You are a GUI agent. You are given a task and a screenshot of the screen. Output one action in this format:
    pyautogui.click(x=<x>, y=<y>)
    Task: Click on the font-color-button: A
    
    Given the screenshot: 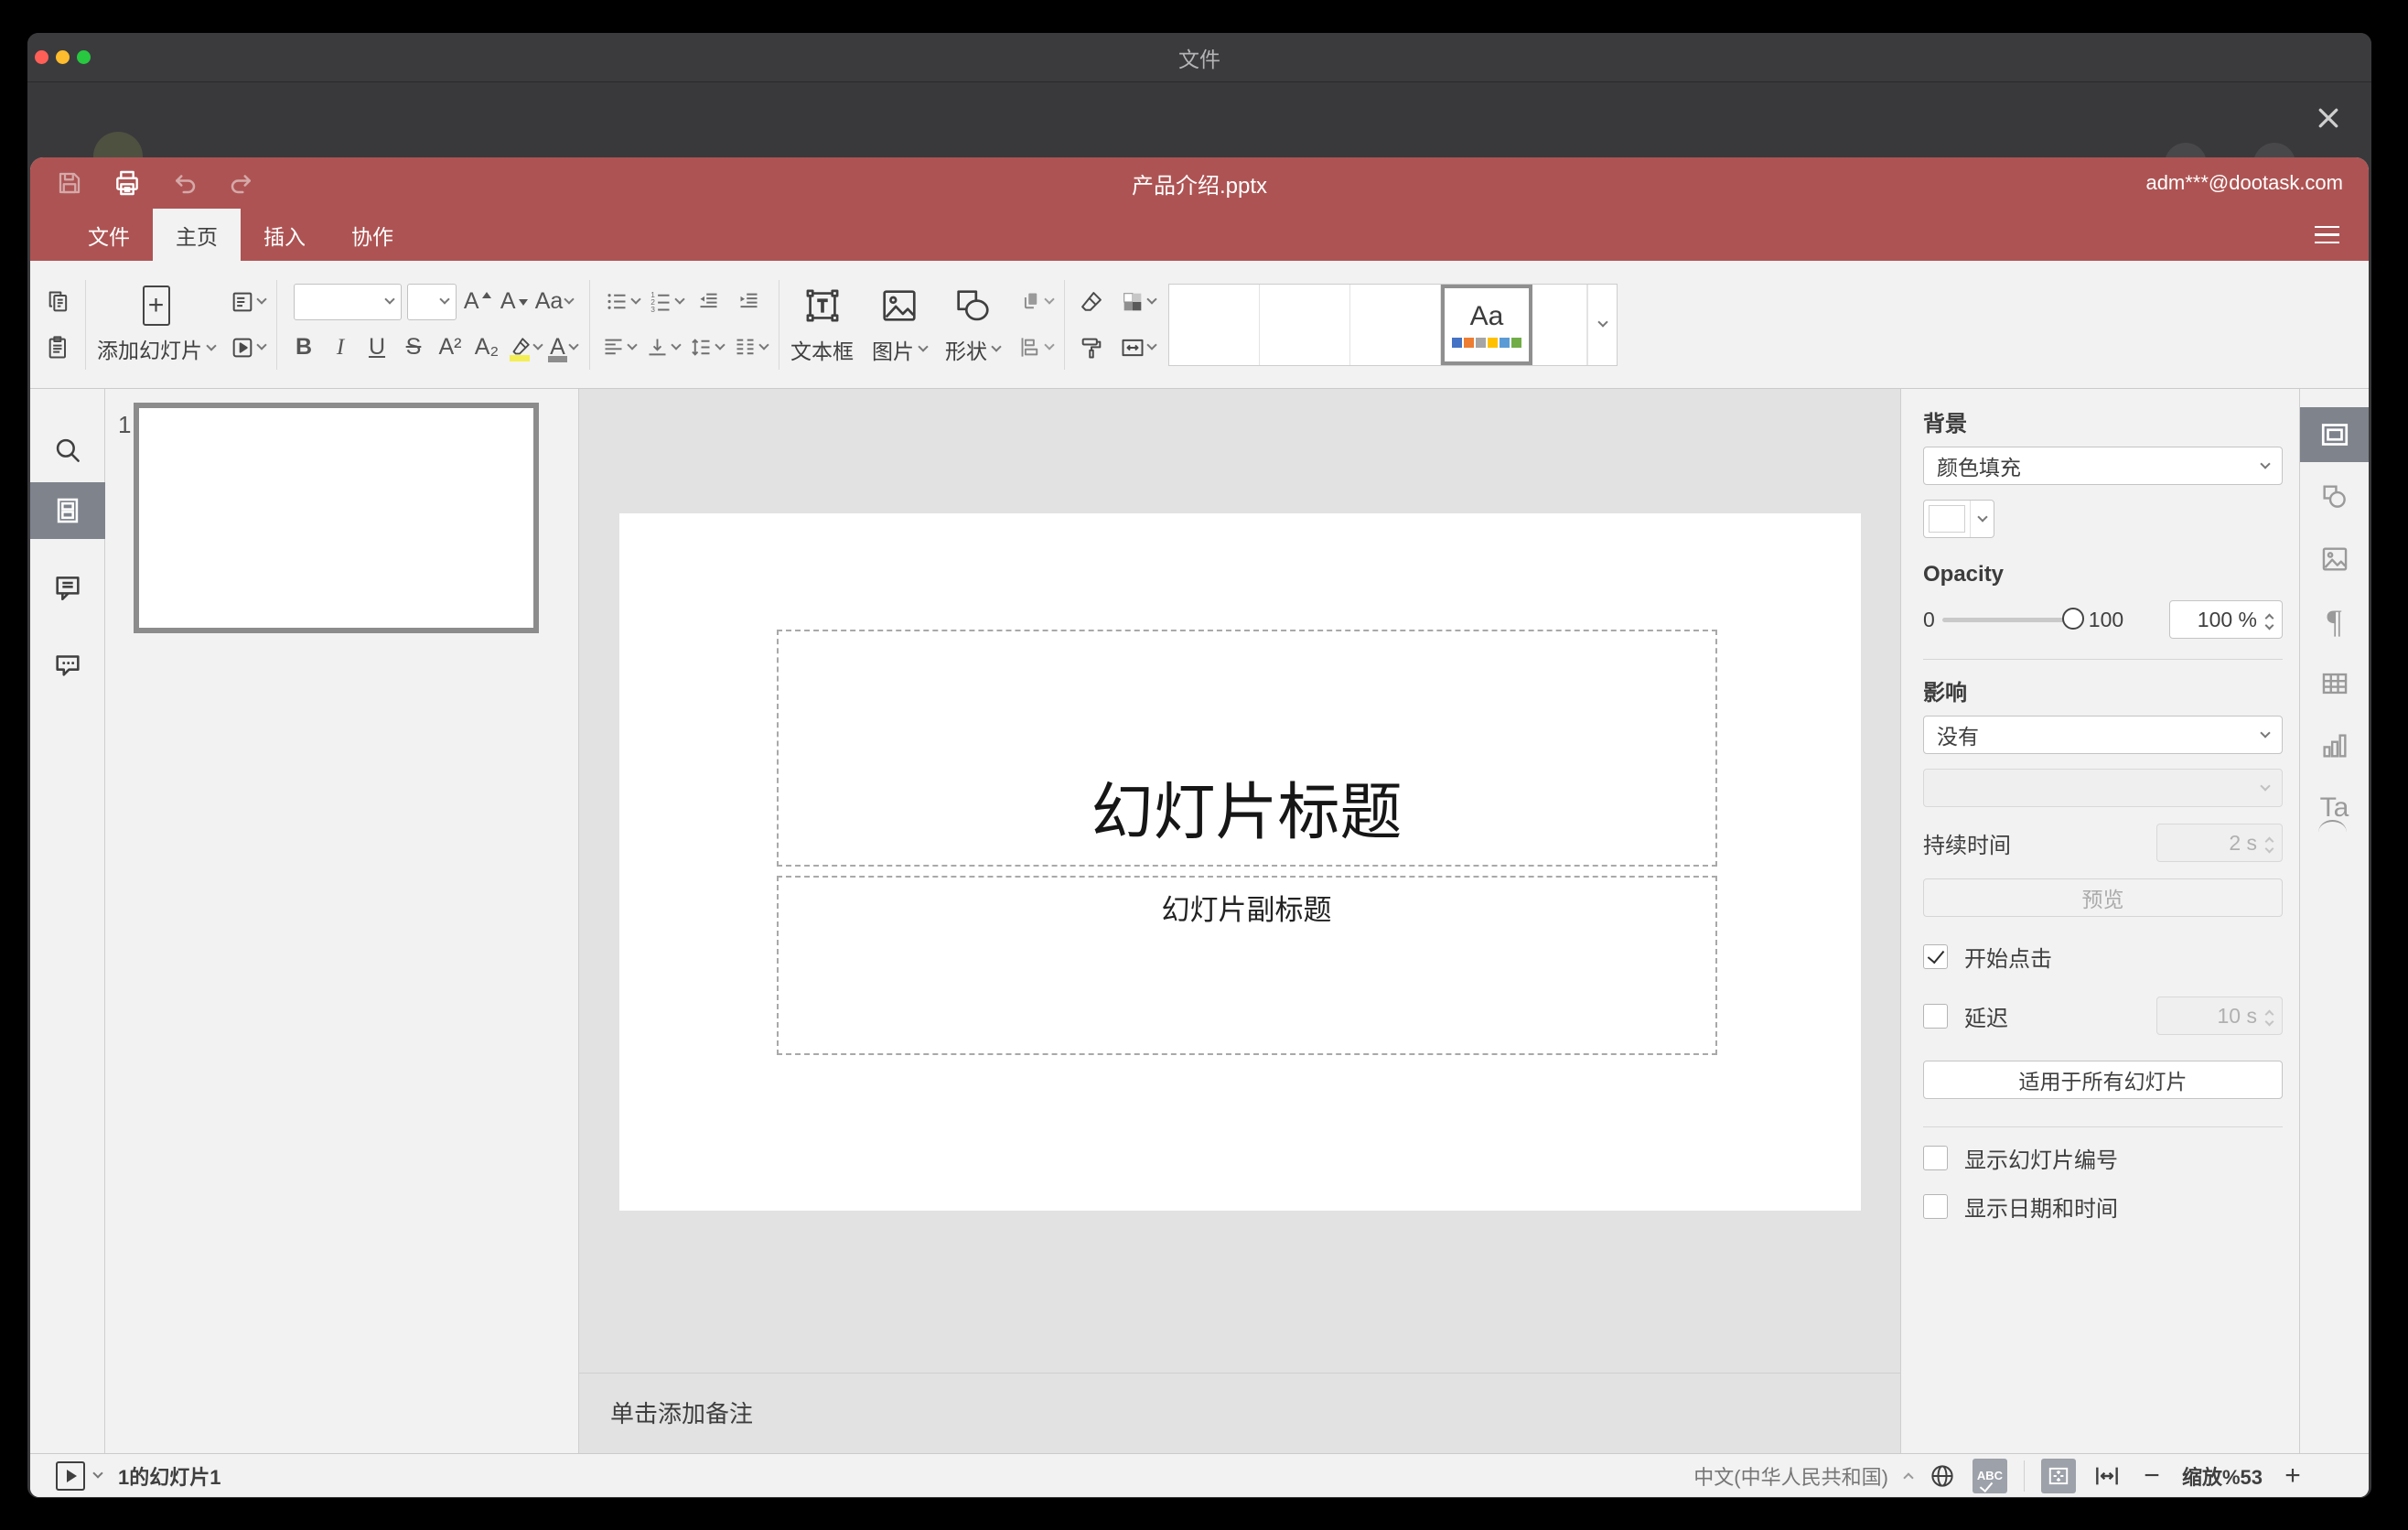 What is the action you would take?
    pyautogui.click(x=563, y=347)
    